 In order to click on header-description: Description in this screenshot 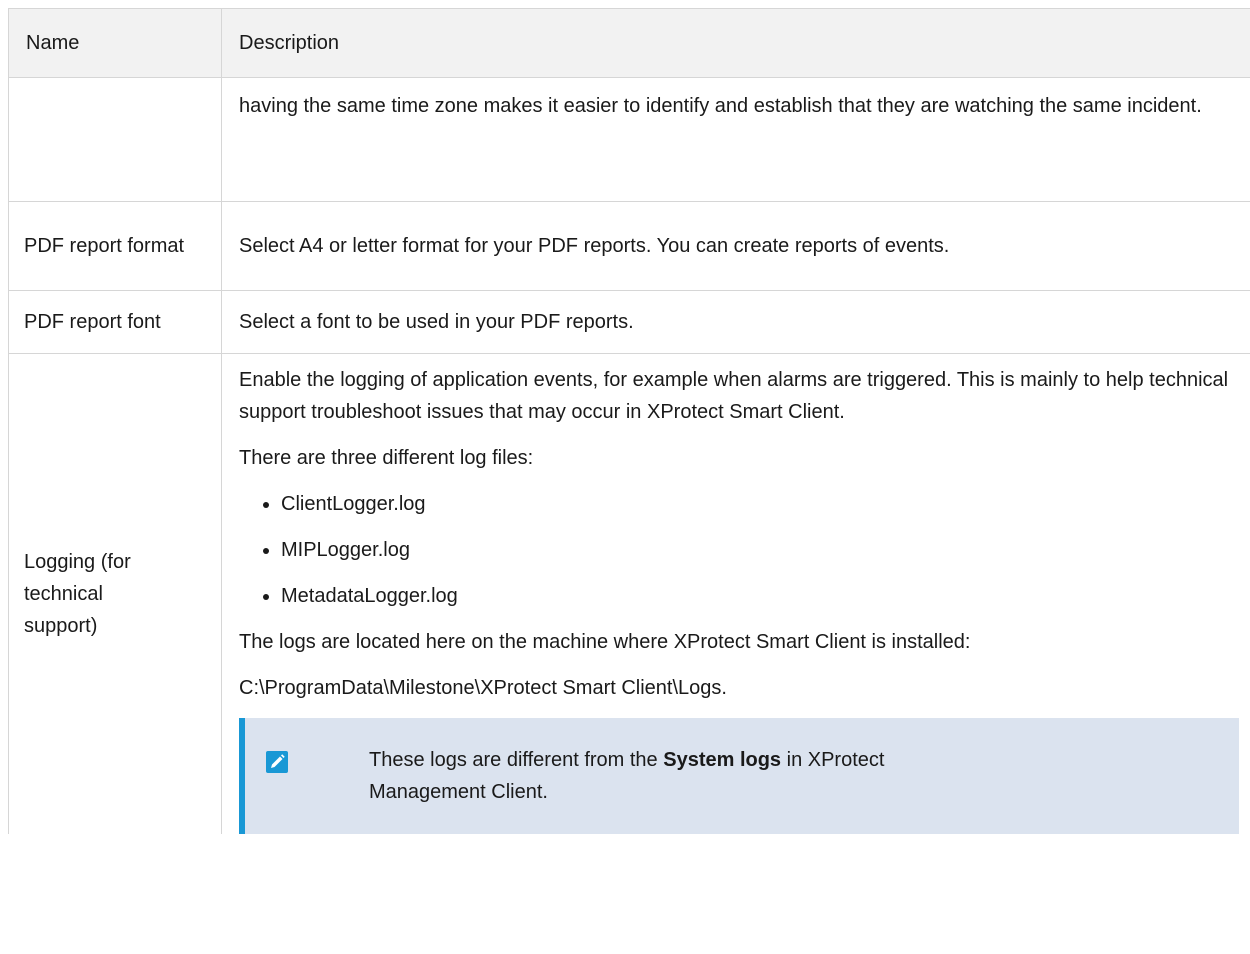, I will do `click(735, 43)`.